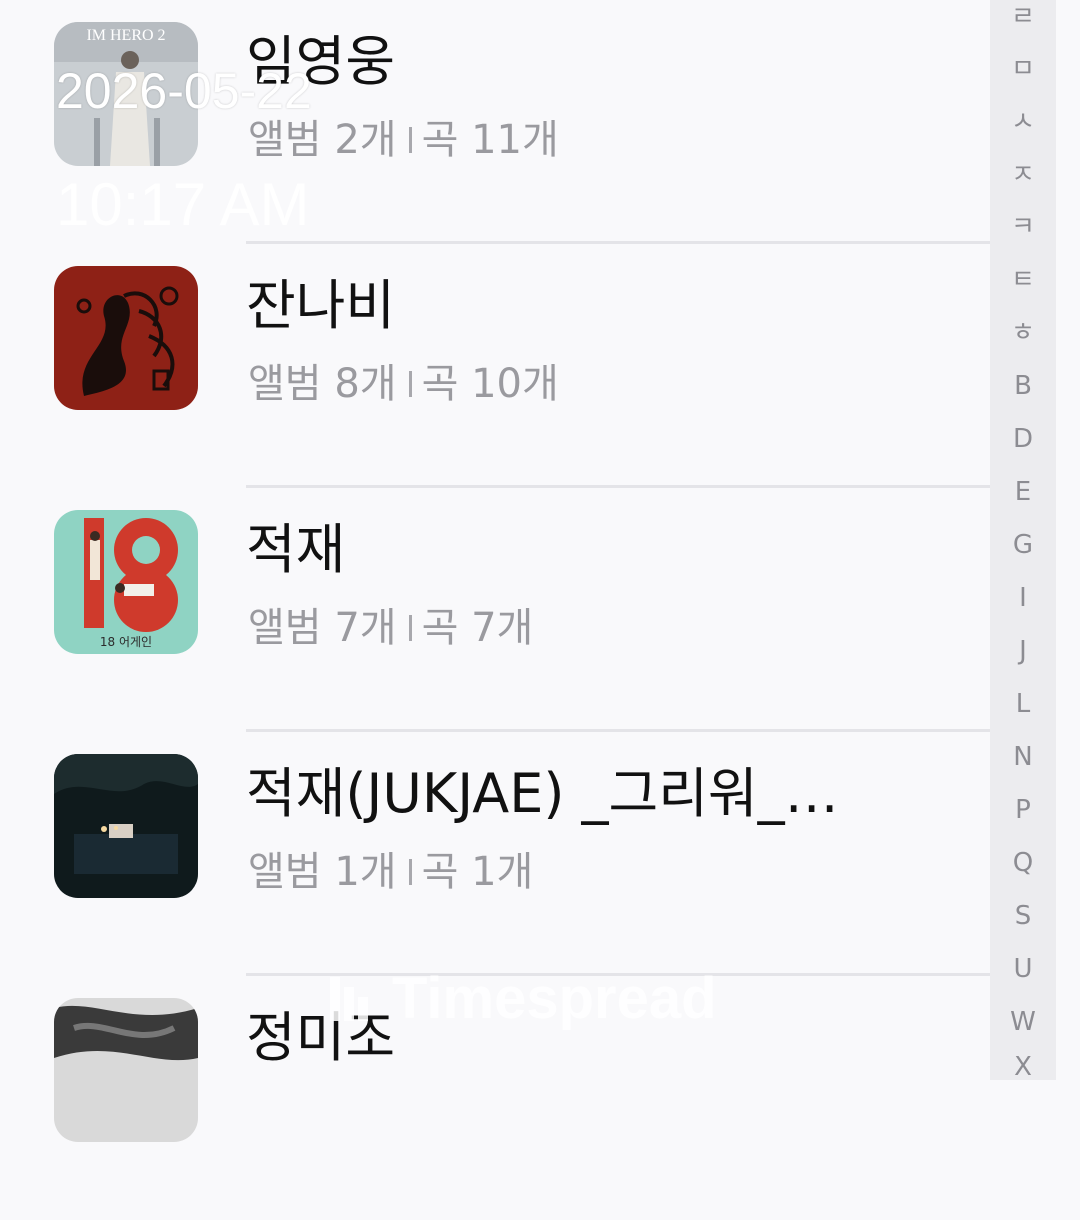 This screenshot has height=1220, width=1080. Describe the element at coordinates (1023, 386) in the screenshot. I see `index-letter: B` at that location.